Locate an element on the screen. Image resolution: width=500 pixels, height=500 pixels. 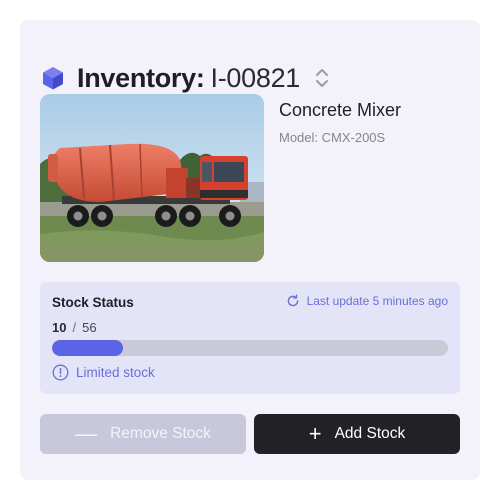
limited-stock-warning: Limited stock is located at coordinates (103, 372).